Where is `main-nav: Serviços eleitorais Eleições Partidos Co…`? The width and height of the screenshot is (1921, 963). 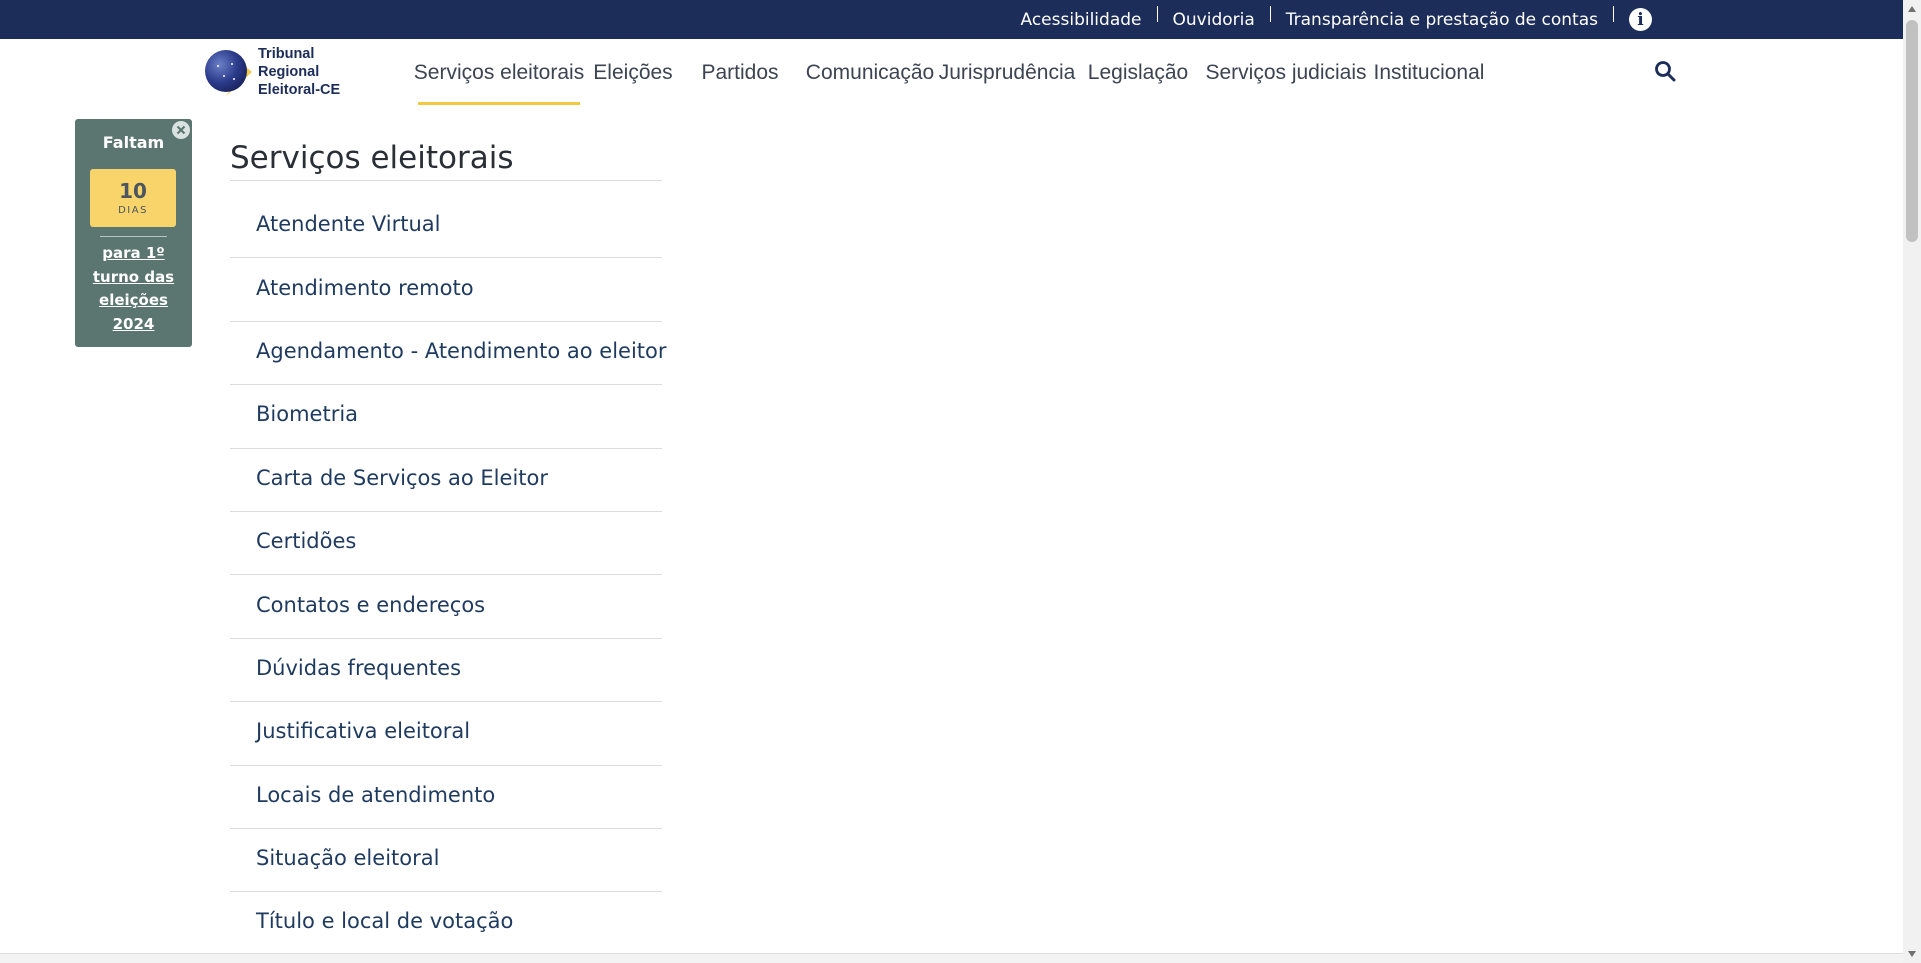 main-nav: Serviços eleitorais Eleições Partidos Co… is located at coordinates (949, 73).